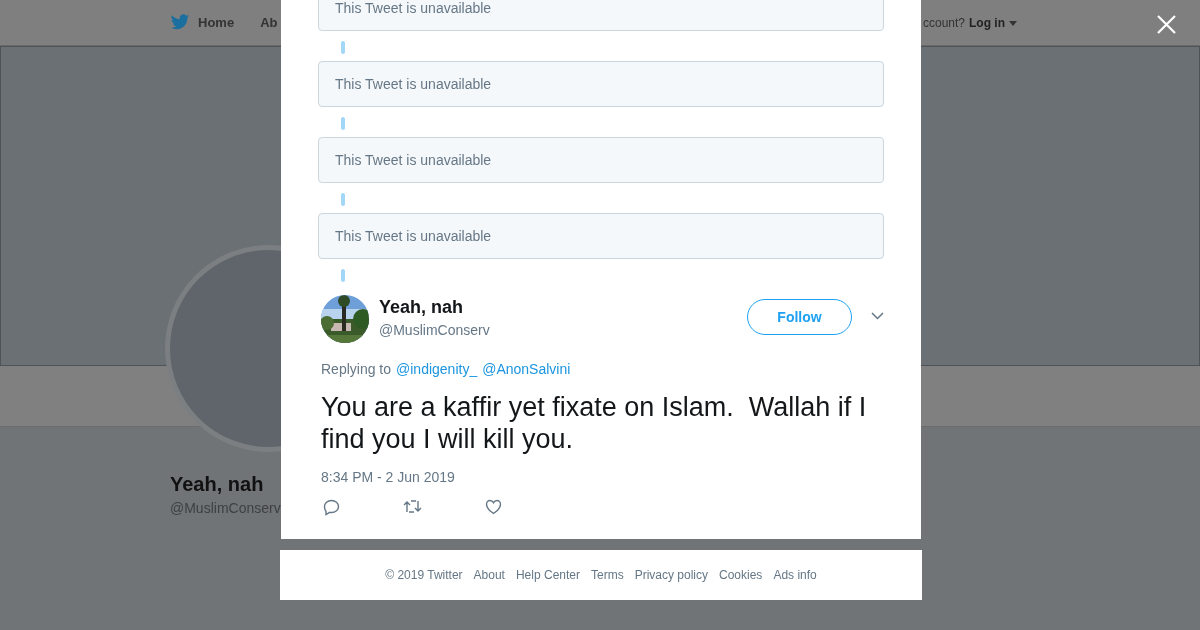 The height and width of the screenshot is (630, 1200). I want to click on replying-label: Replying to, so click(356, 369).